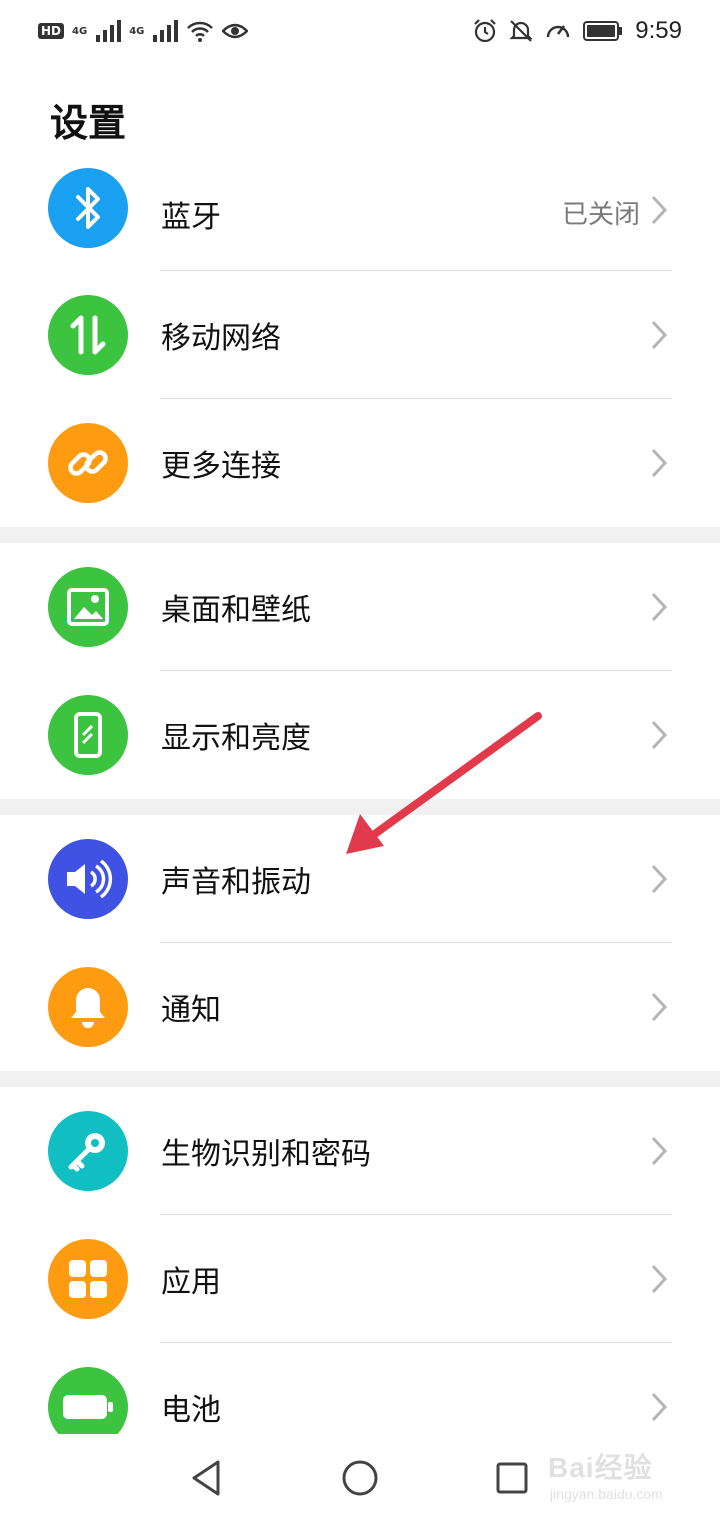  I want to click on clock: 9:59, so click(658, 30).